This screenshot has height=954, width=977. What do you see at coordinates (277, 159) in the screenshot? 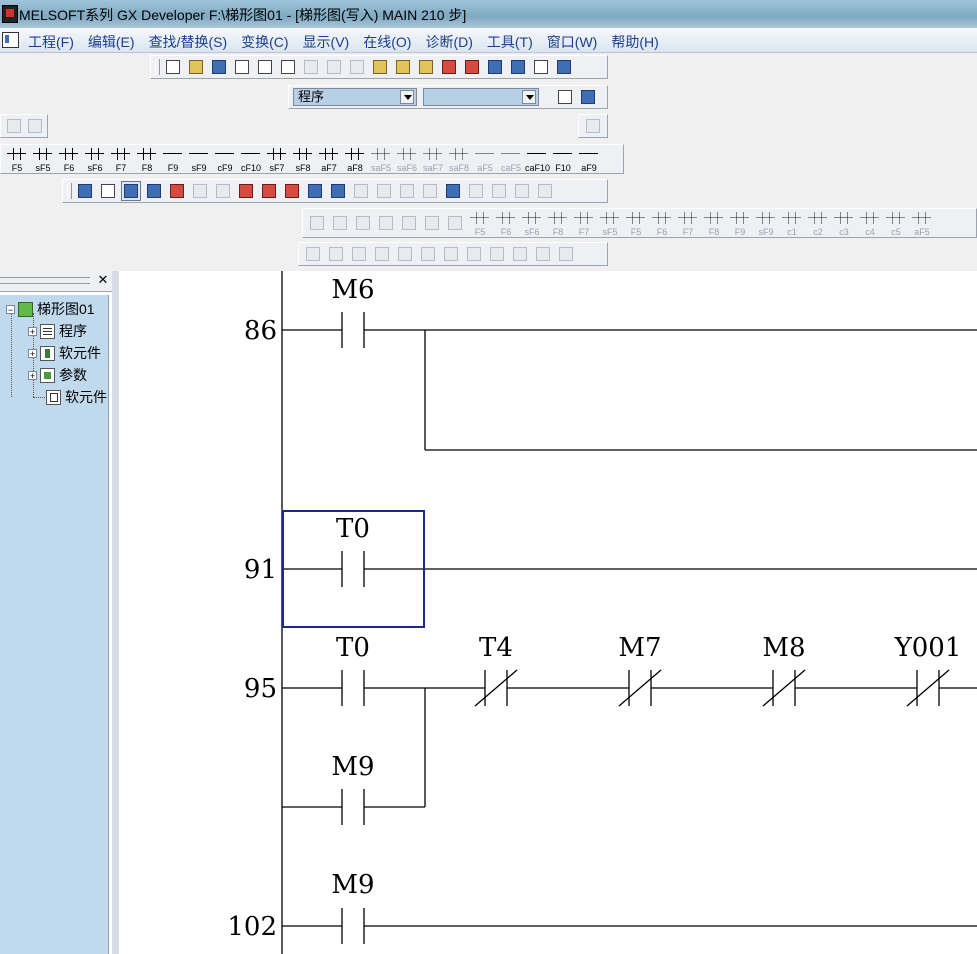
I see `rising-pulse-key: sF7` at bounding box center [277, 159].